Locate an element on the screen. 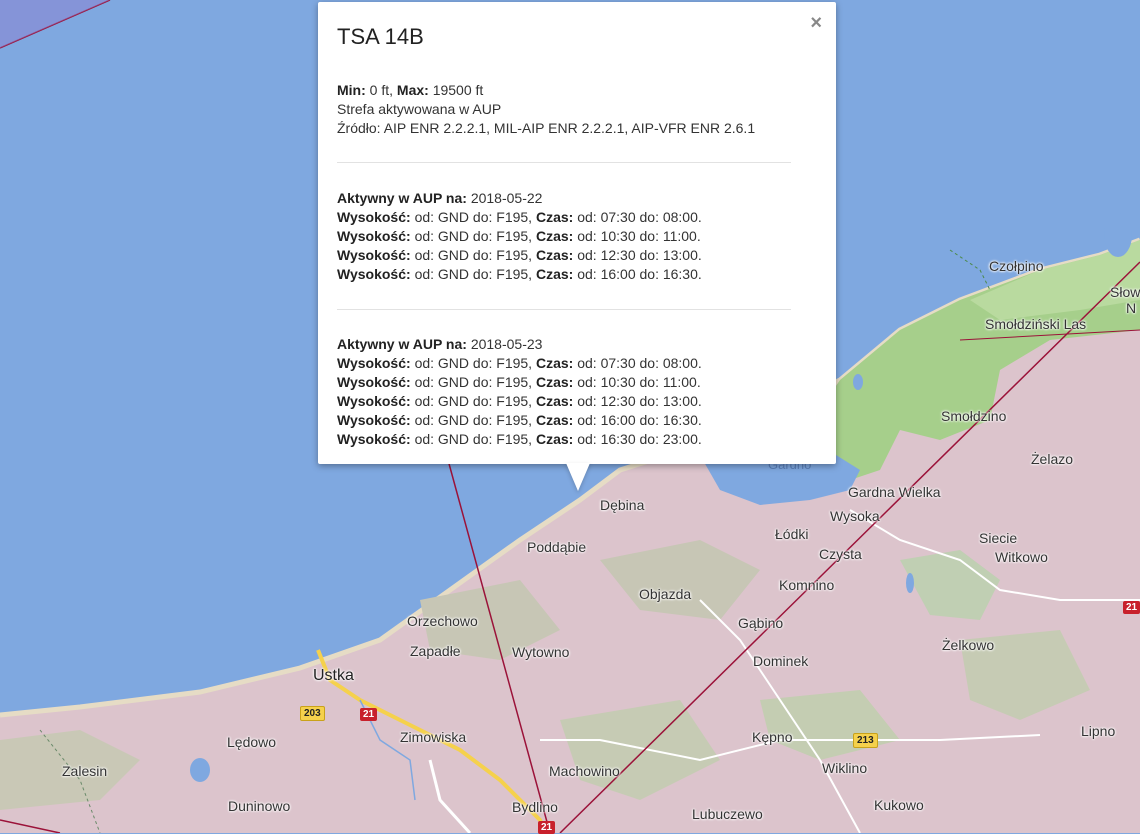  active-date: 2018-05-23 is located at coordinates (506, 344).